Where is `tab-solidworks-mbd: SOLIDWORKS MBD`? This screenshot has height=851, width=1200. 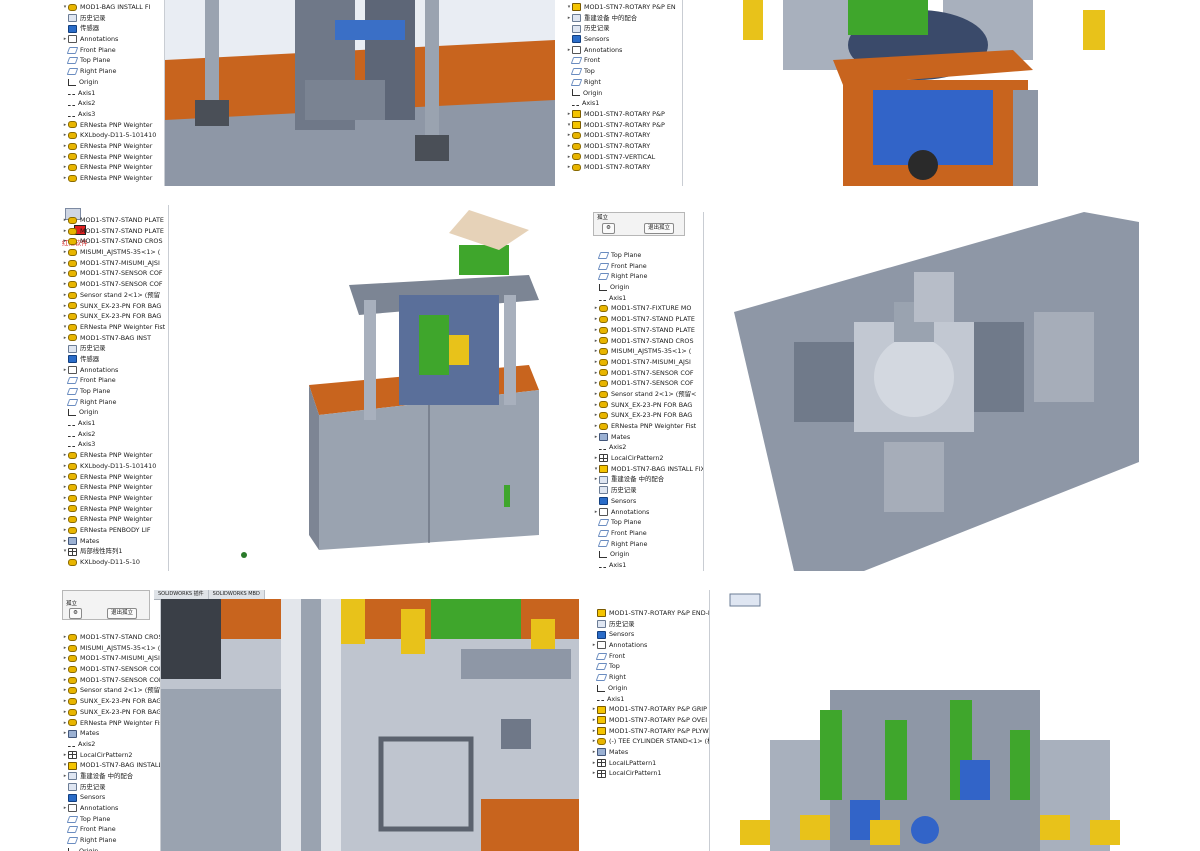
tab-solidworks-mbd: SOLIDWORKS MBD is located at coordinates (237, 594).